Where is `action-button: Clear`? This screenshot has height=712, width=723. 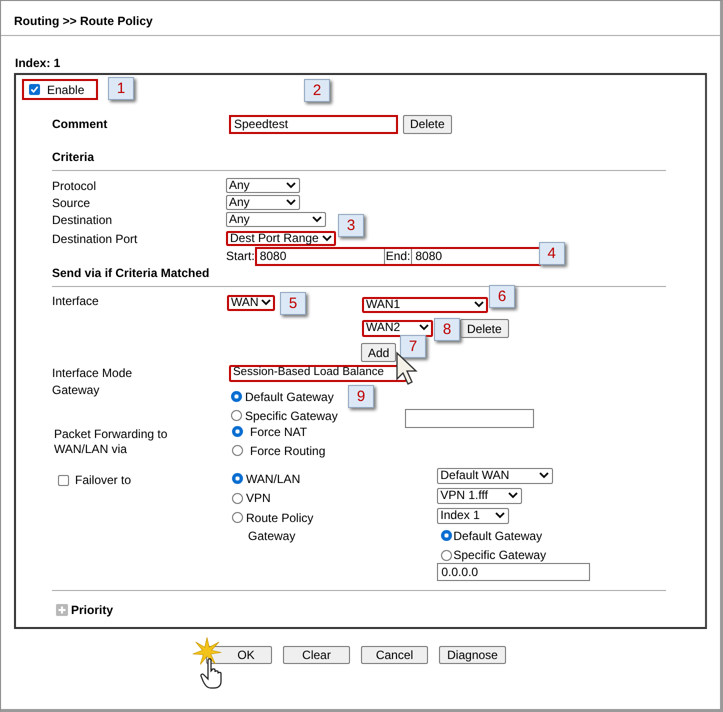
action-button: Clear is located at coordinates (316, 655).